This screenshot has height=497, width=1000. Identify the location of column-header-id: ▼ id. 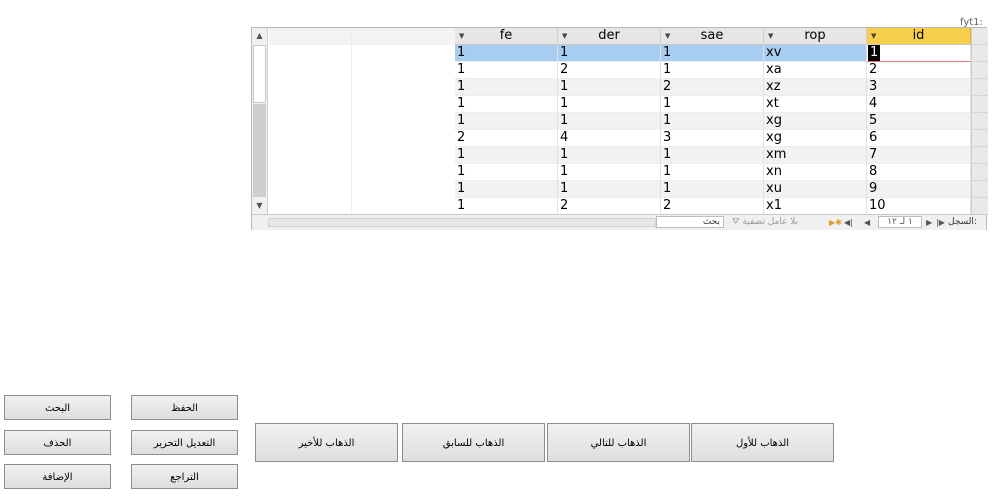
(919, 36).